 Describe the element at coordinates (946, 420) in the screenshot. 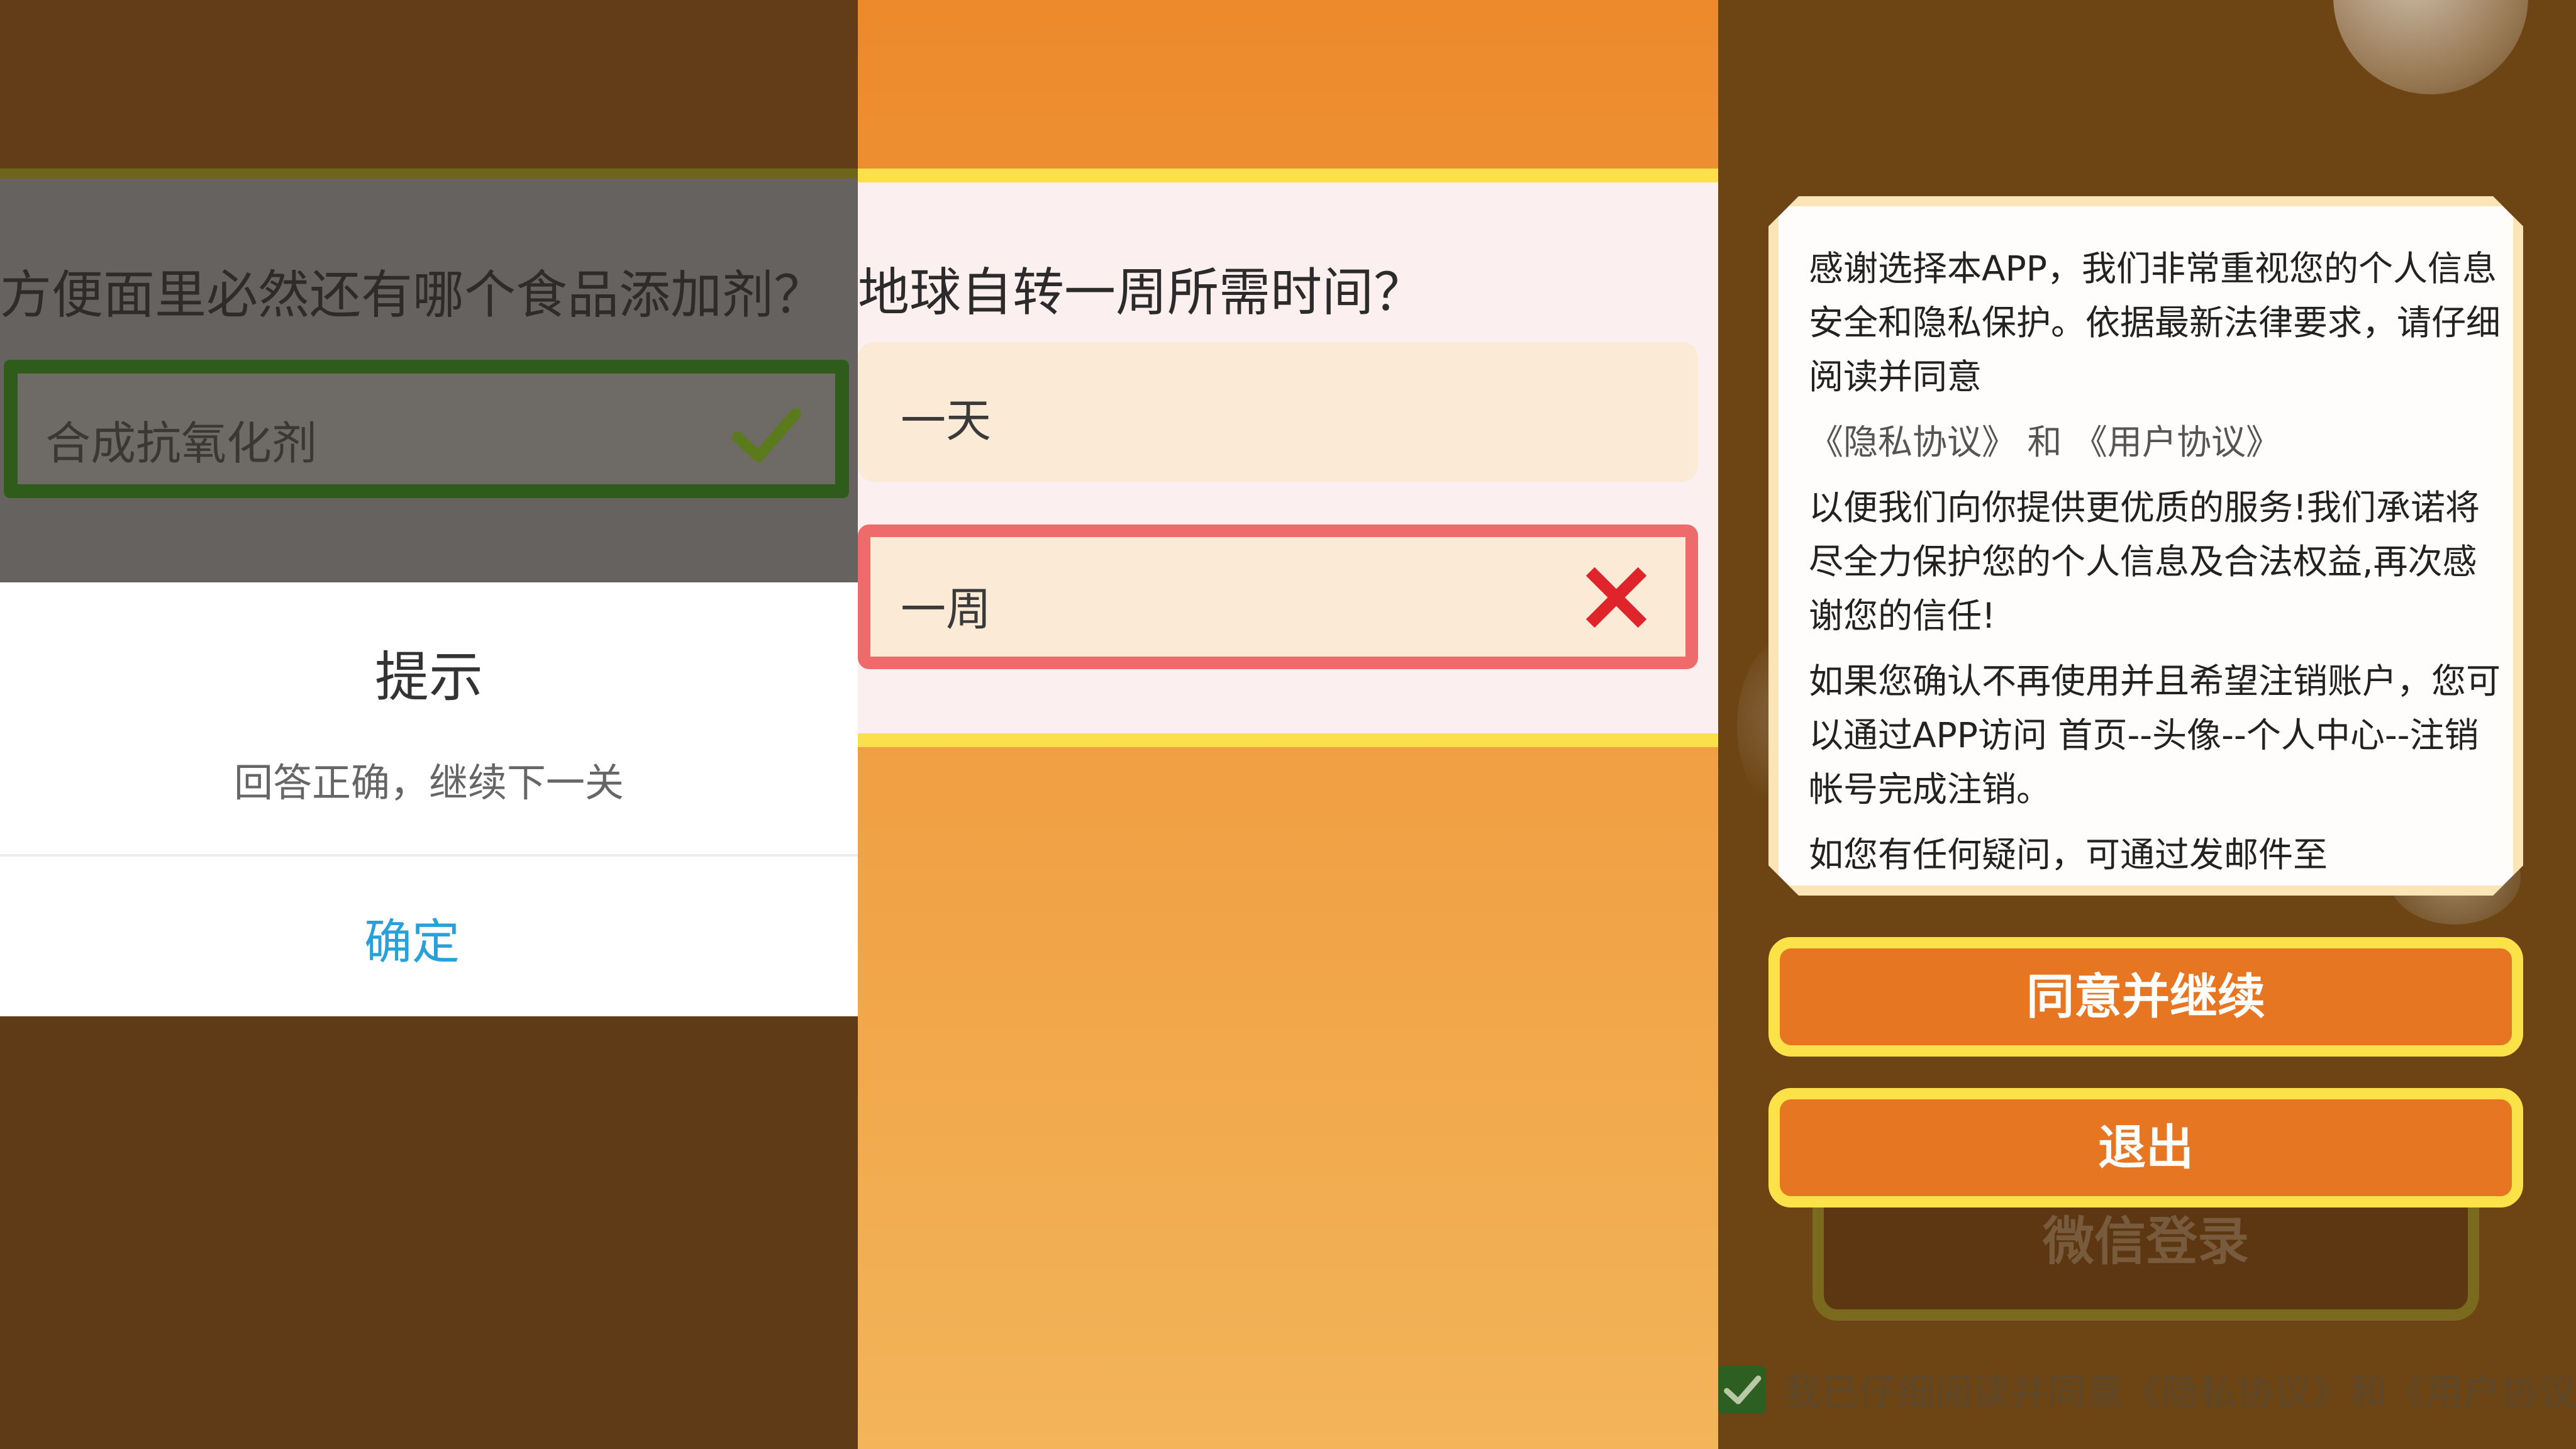

I see `answer-label: 一天` at that location.